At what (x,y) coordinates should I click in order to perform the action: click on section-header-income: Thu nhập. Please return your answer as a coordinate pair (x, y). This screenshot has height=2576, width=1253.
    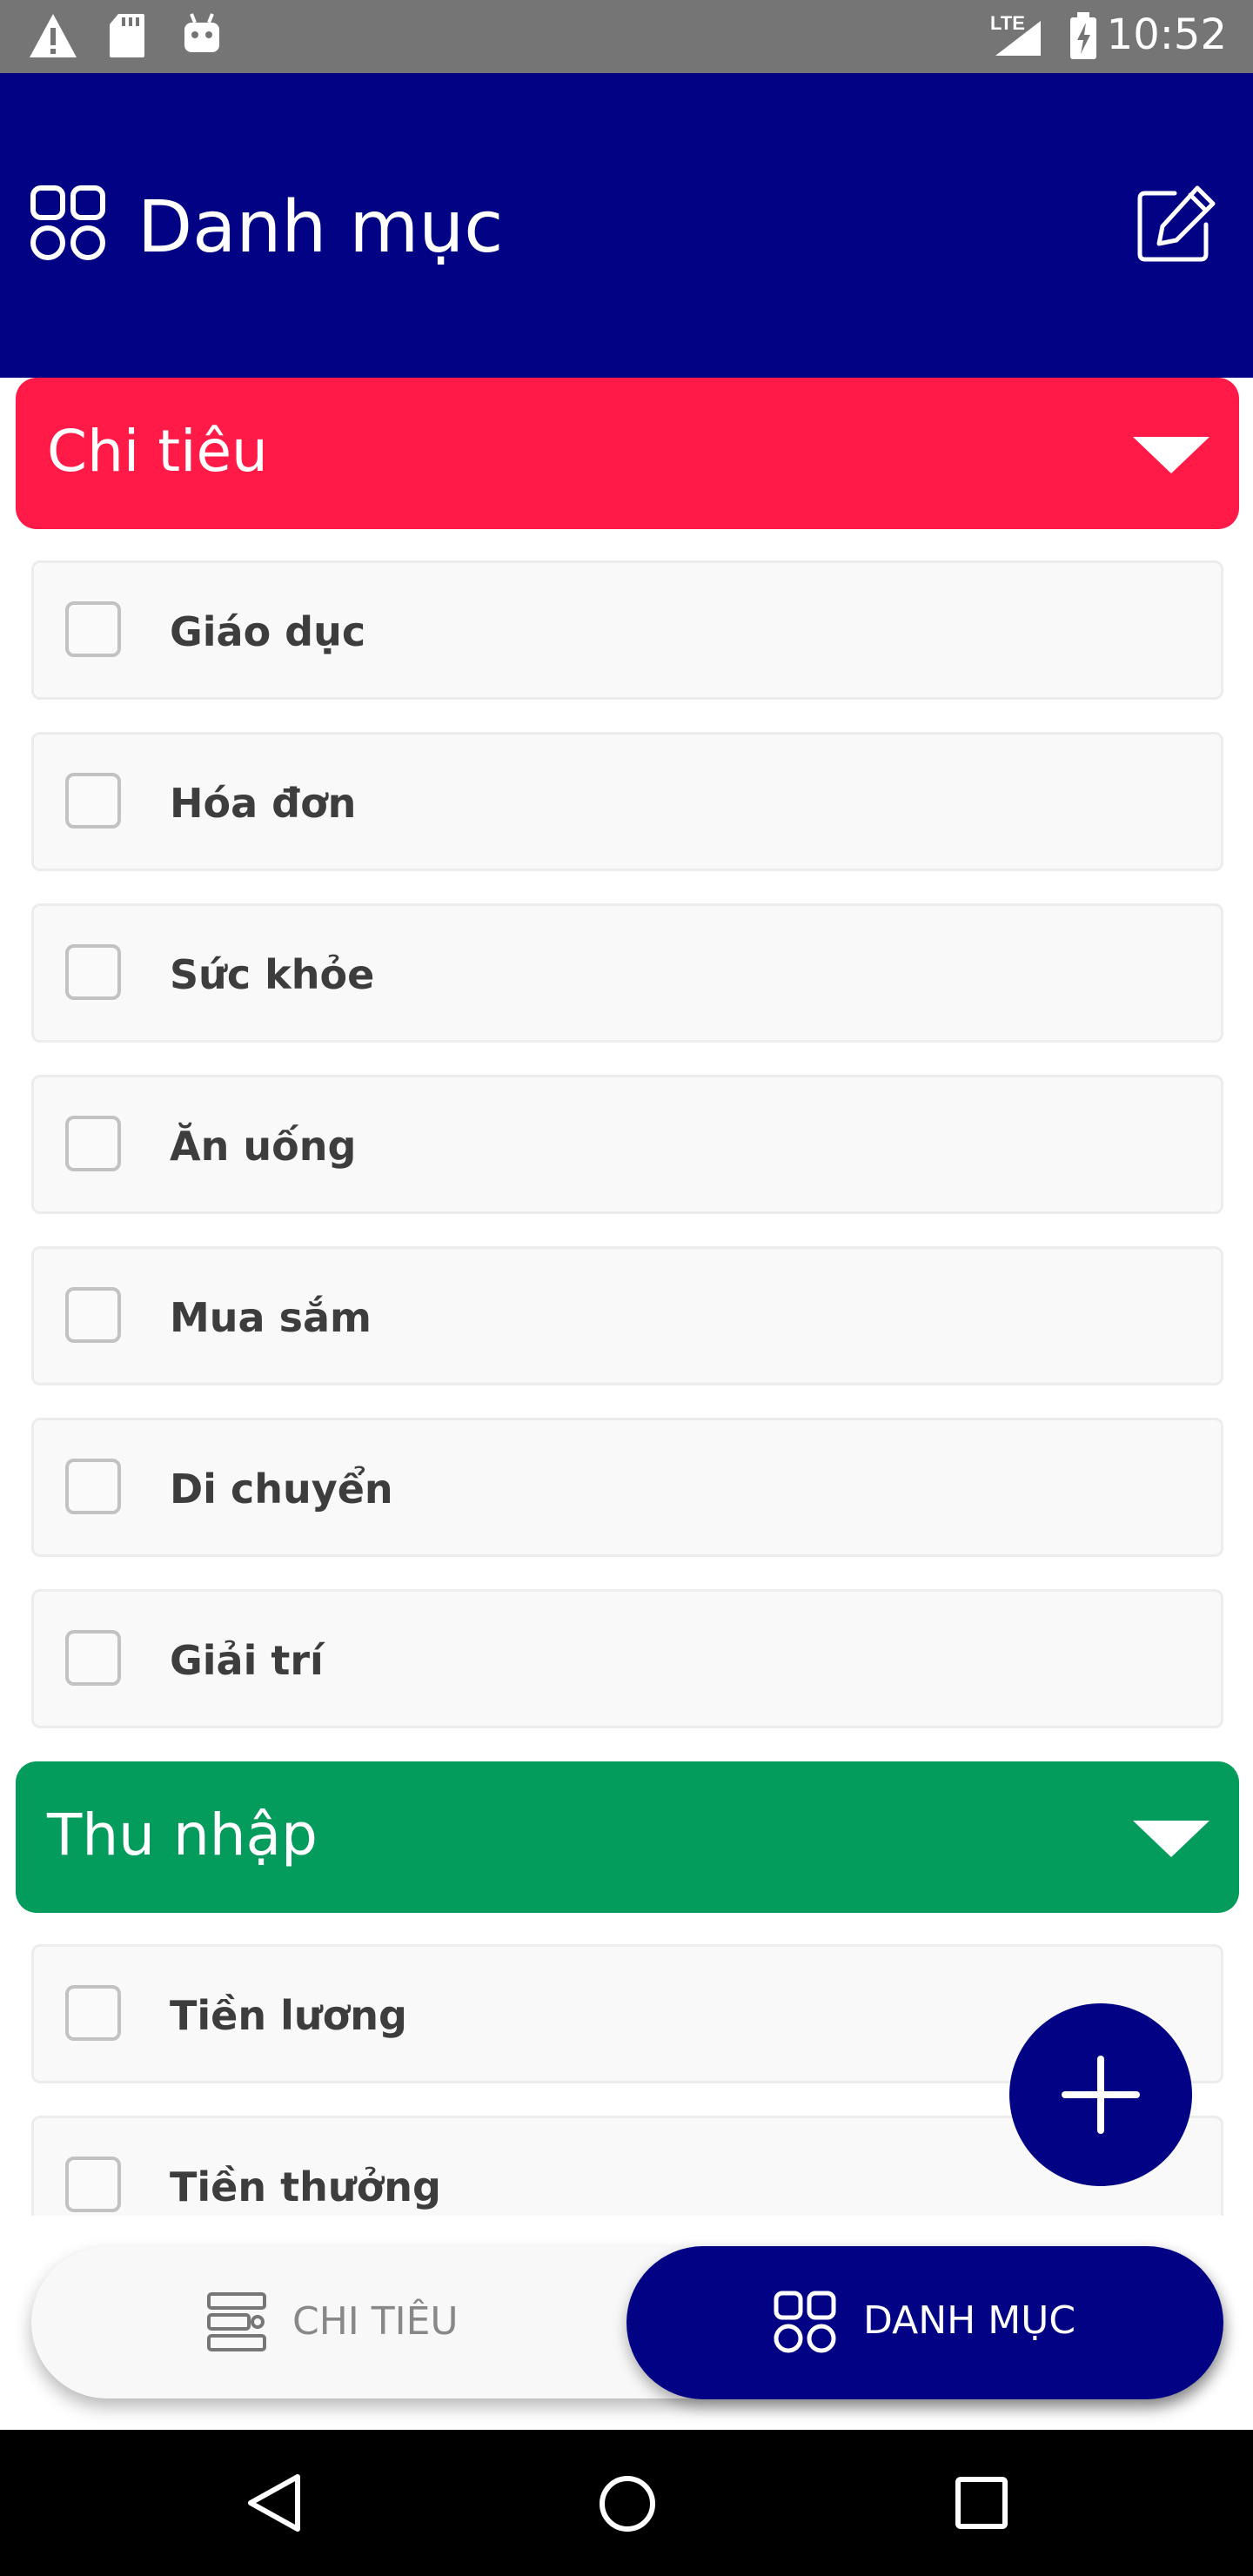
    Looking at the image, I should click on (627, 1837).